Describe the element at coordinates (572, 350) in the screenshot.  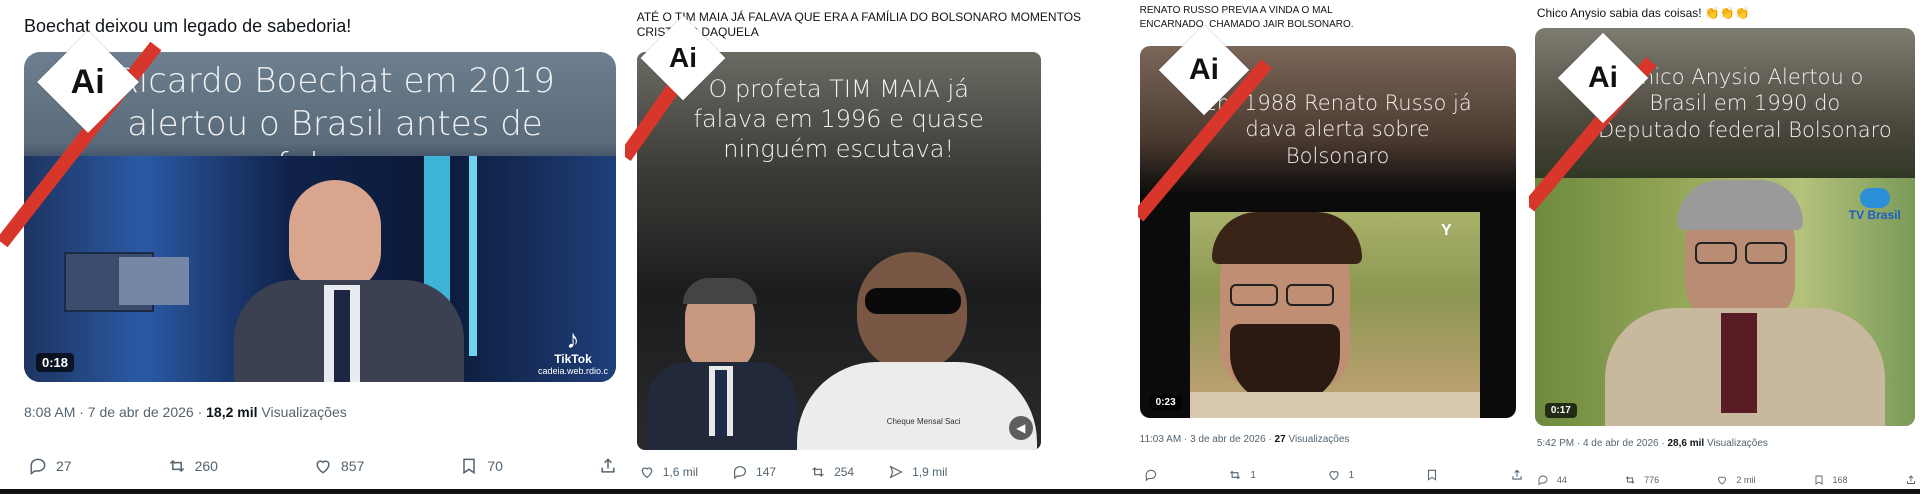
I see `tiktok-watermark: ♪ TikTok cadeia.web.rdio.c` at that location.